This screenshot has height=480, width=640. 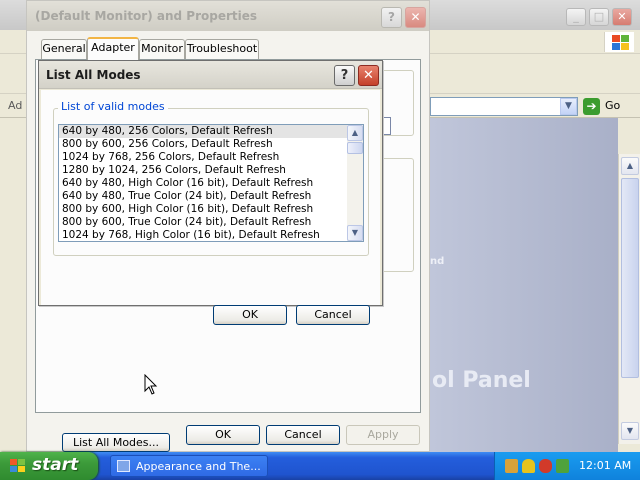 What do you see at coordinates (545, 466) in the screenshot?
I see `alert-icon` at bounding box center [545, 466].